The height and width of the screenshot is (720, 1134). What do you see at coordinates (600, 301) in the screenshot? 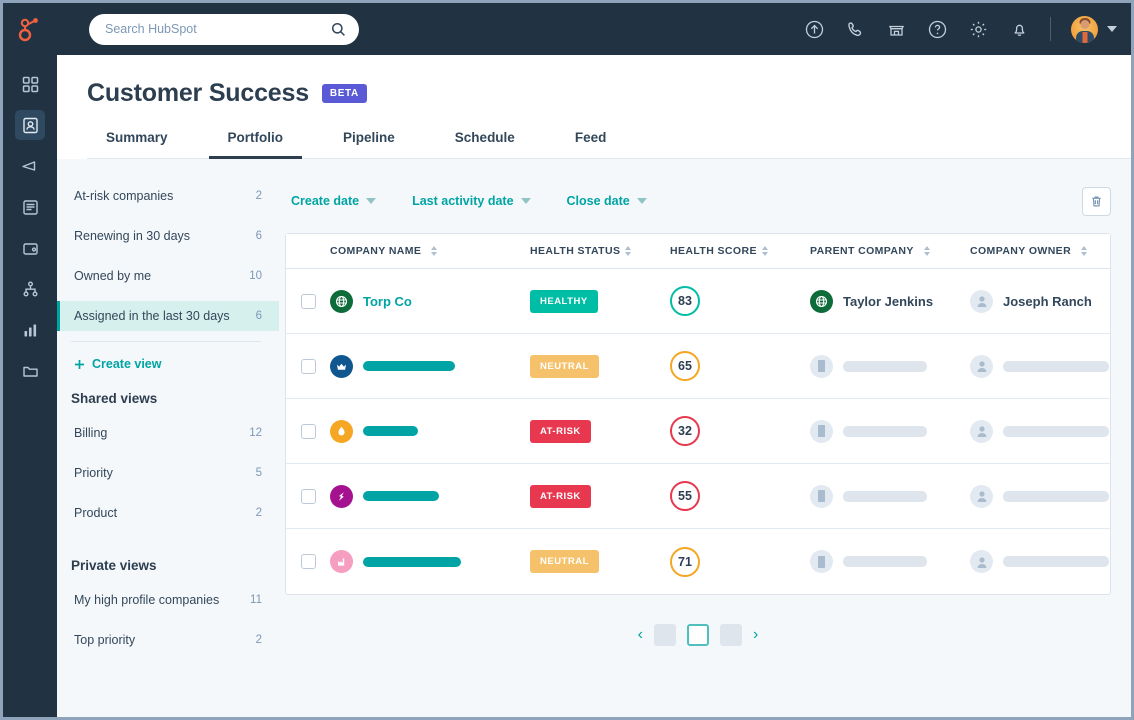
I see `cell-health-status: HEALTHY` at bounding box center [600, 301].